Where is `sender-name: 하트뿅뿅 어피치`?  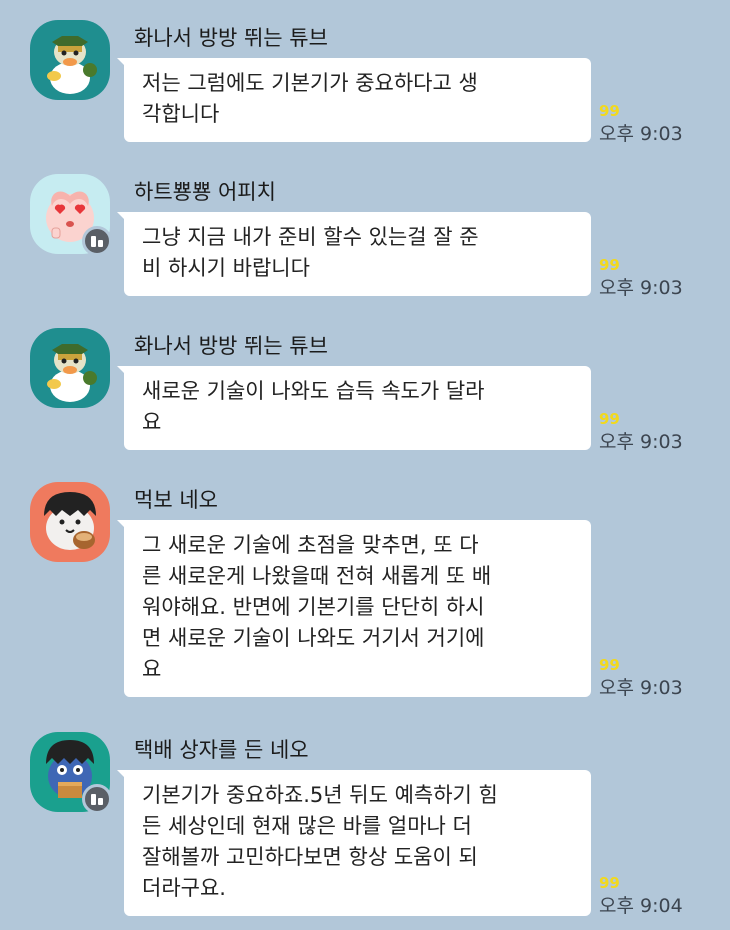 sender-name: 하트뿅뿅 어피치 is located at coordinates (205, 192).